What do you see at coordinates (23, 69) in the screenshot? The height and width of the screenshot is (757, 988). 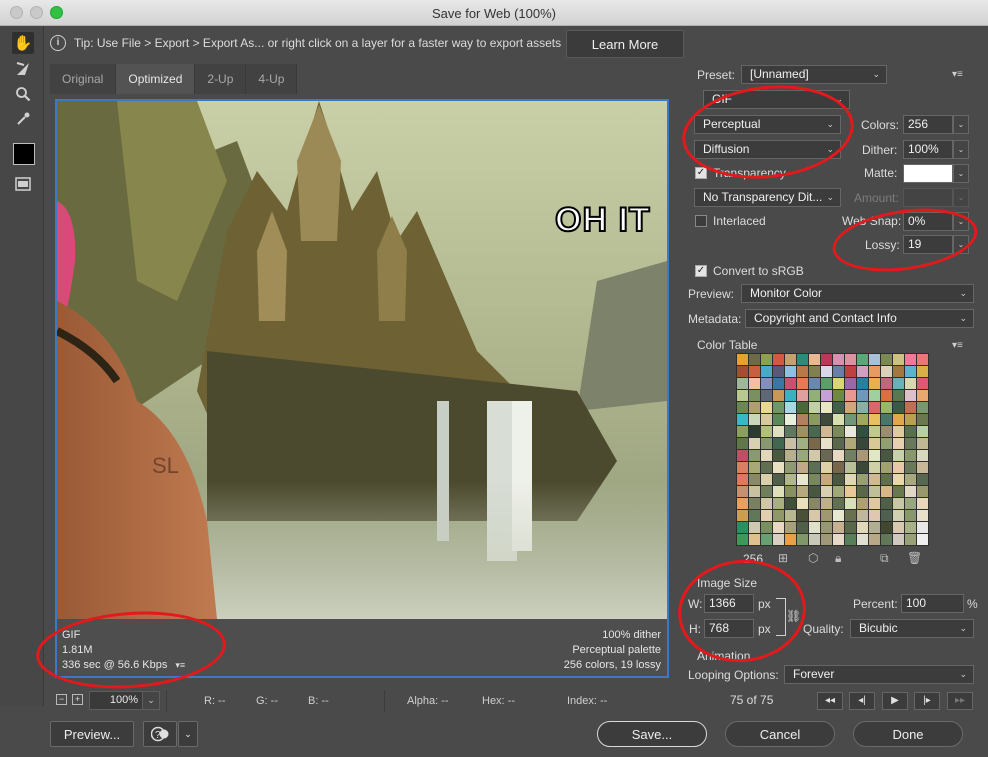 I see `slice-select-tool-icon` at bounding box center [23, 69].